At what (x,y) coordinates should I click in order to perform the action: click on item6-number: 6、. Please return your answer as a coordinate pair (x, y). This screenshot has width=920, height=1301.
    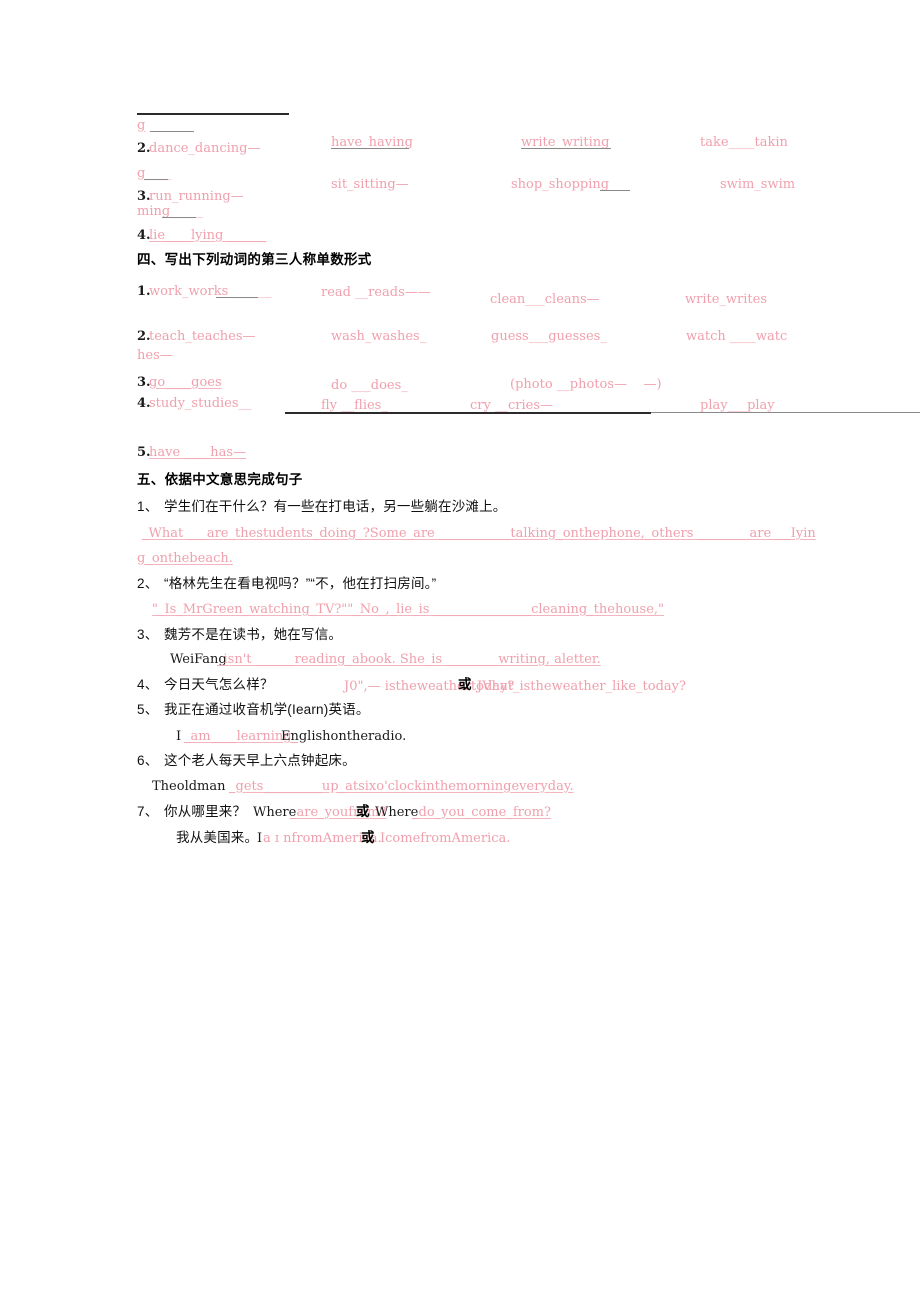
    Looking at the image, I should click on (148, 760).